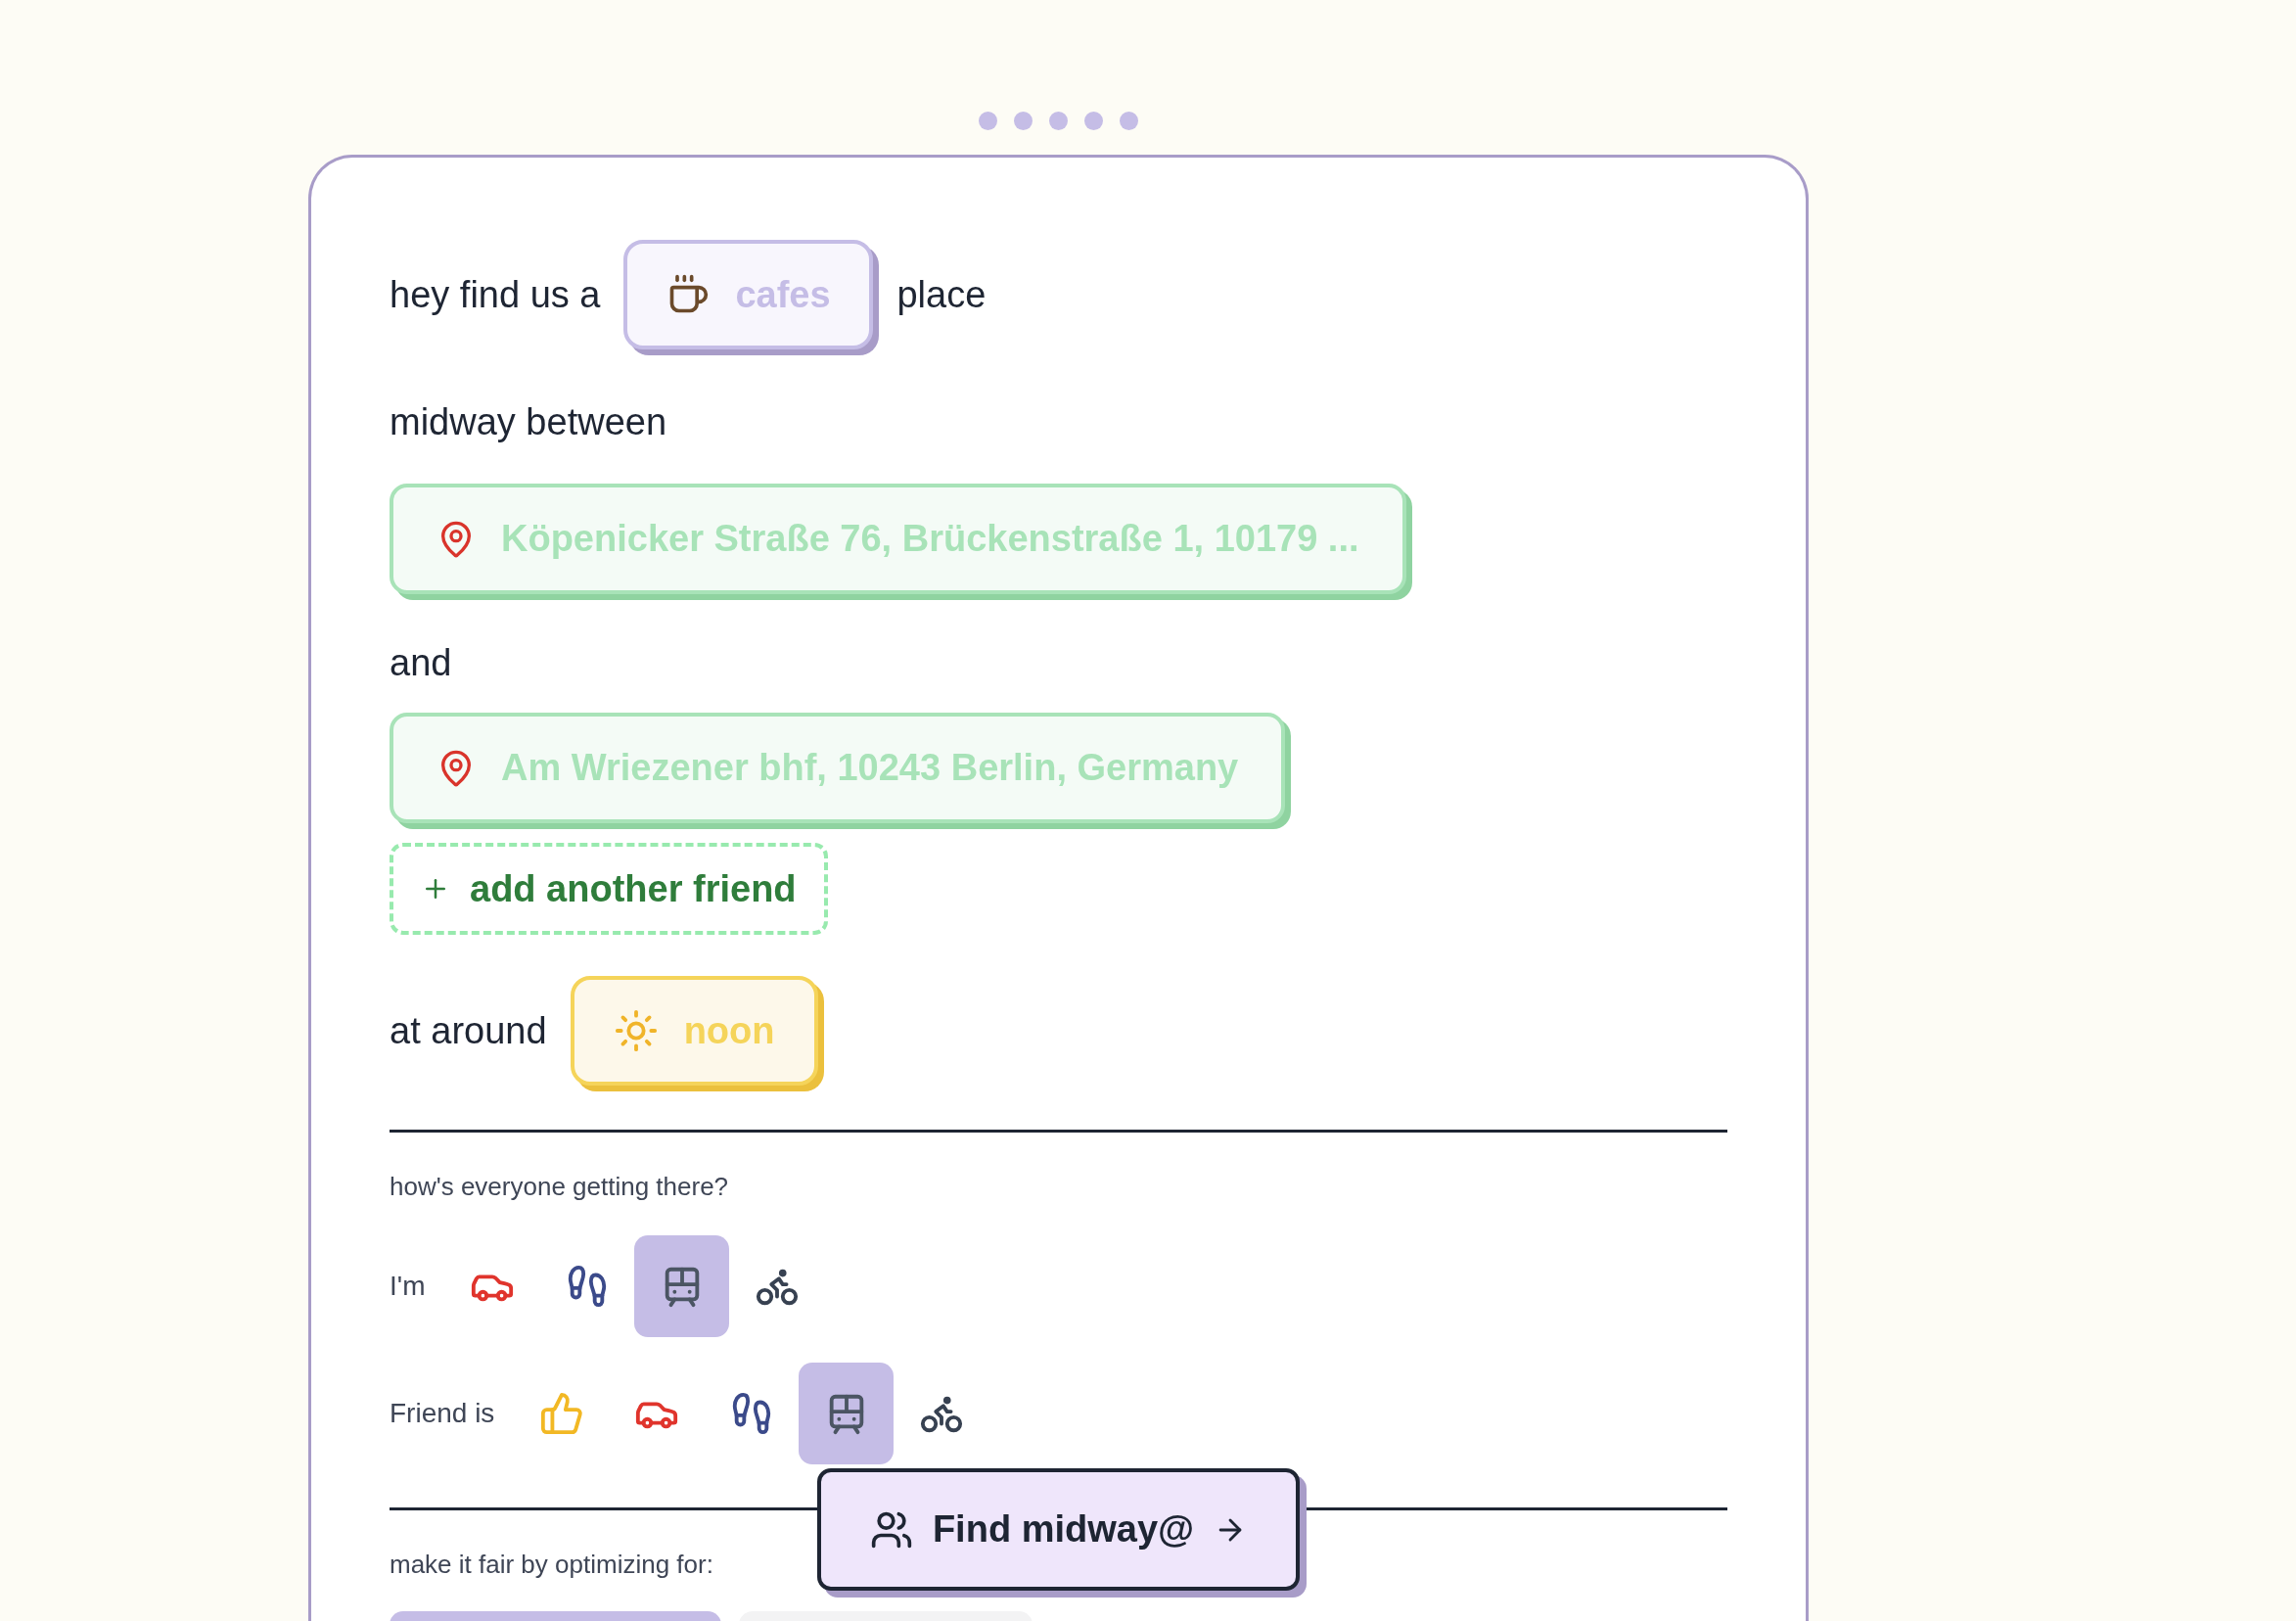 The image size is (2296, 1621). I want to click on traveler-label: I'm, so click(408, 1286).